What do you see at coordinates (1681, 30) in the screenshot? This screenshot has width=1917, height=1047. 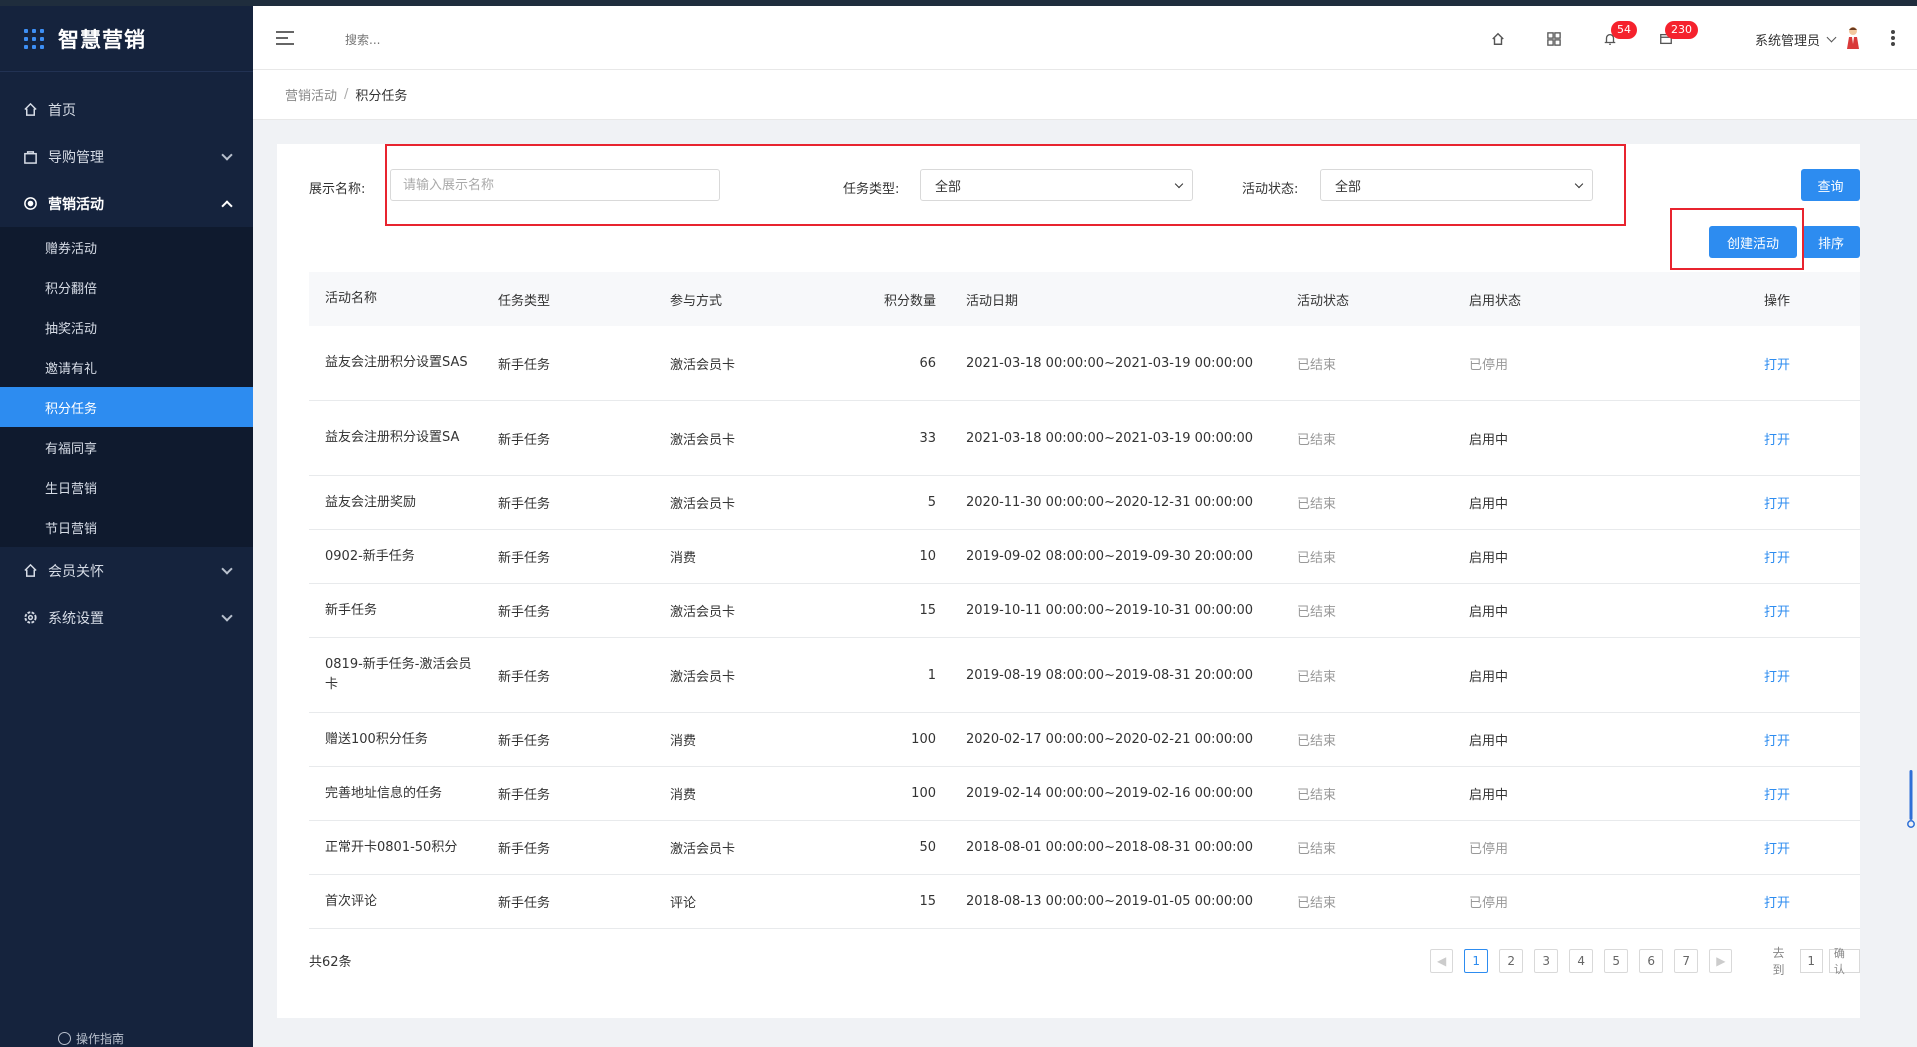 I see `message-badge: 230` at bounding box center [1681, 30].